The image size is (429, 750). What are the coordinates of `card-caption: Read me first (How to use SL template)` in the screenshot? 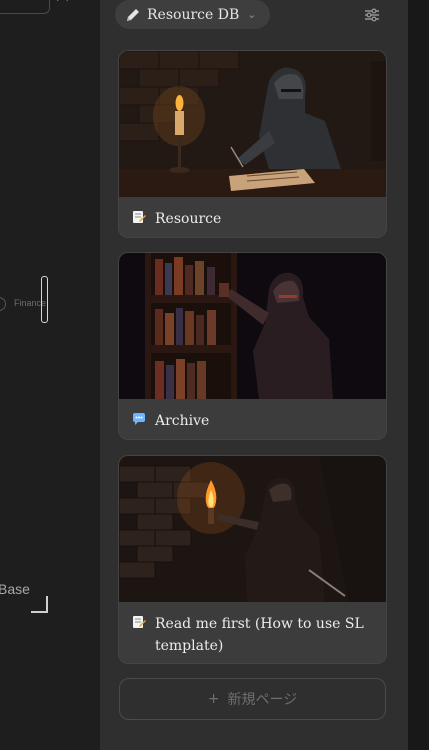 It's located at (252, 629).